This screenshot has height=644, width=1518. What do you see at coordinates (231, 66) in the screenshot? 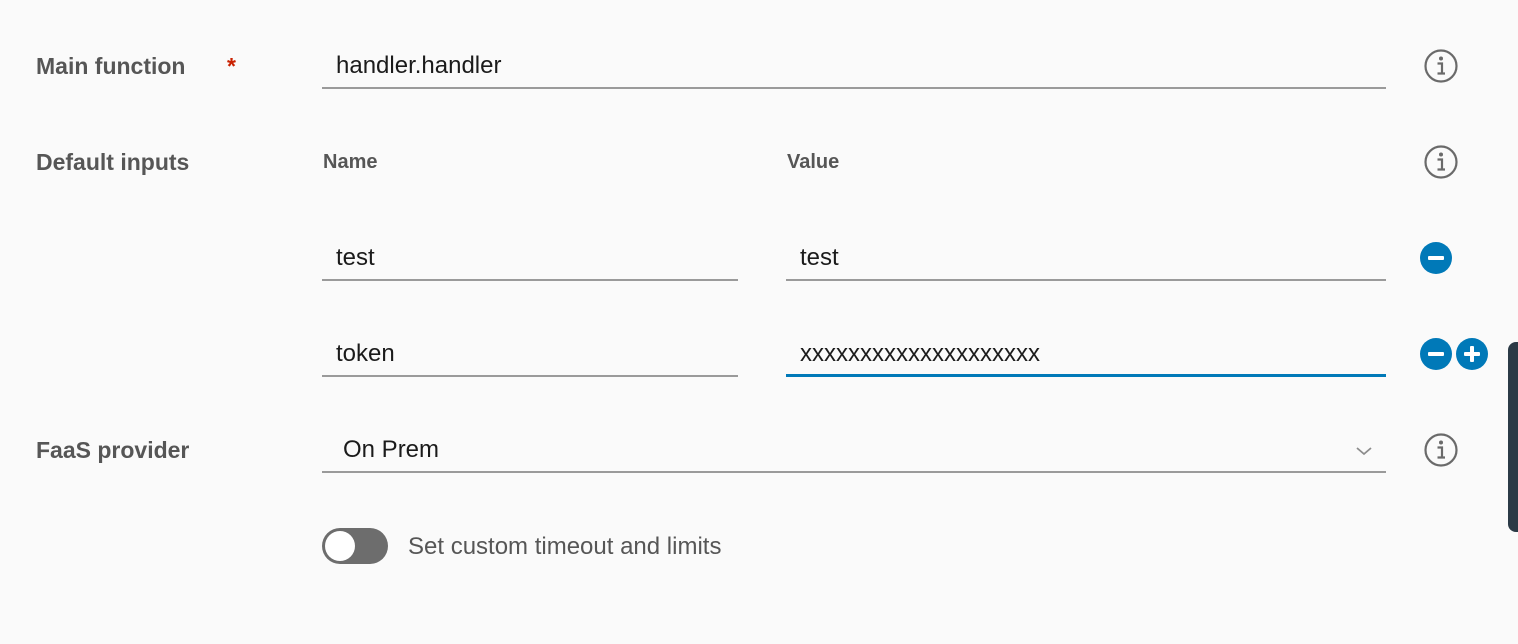
I see `required-marker: *` at bounding box center [231, 66].